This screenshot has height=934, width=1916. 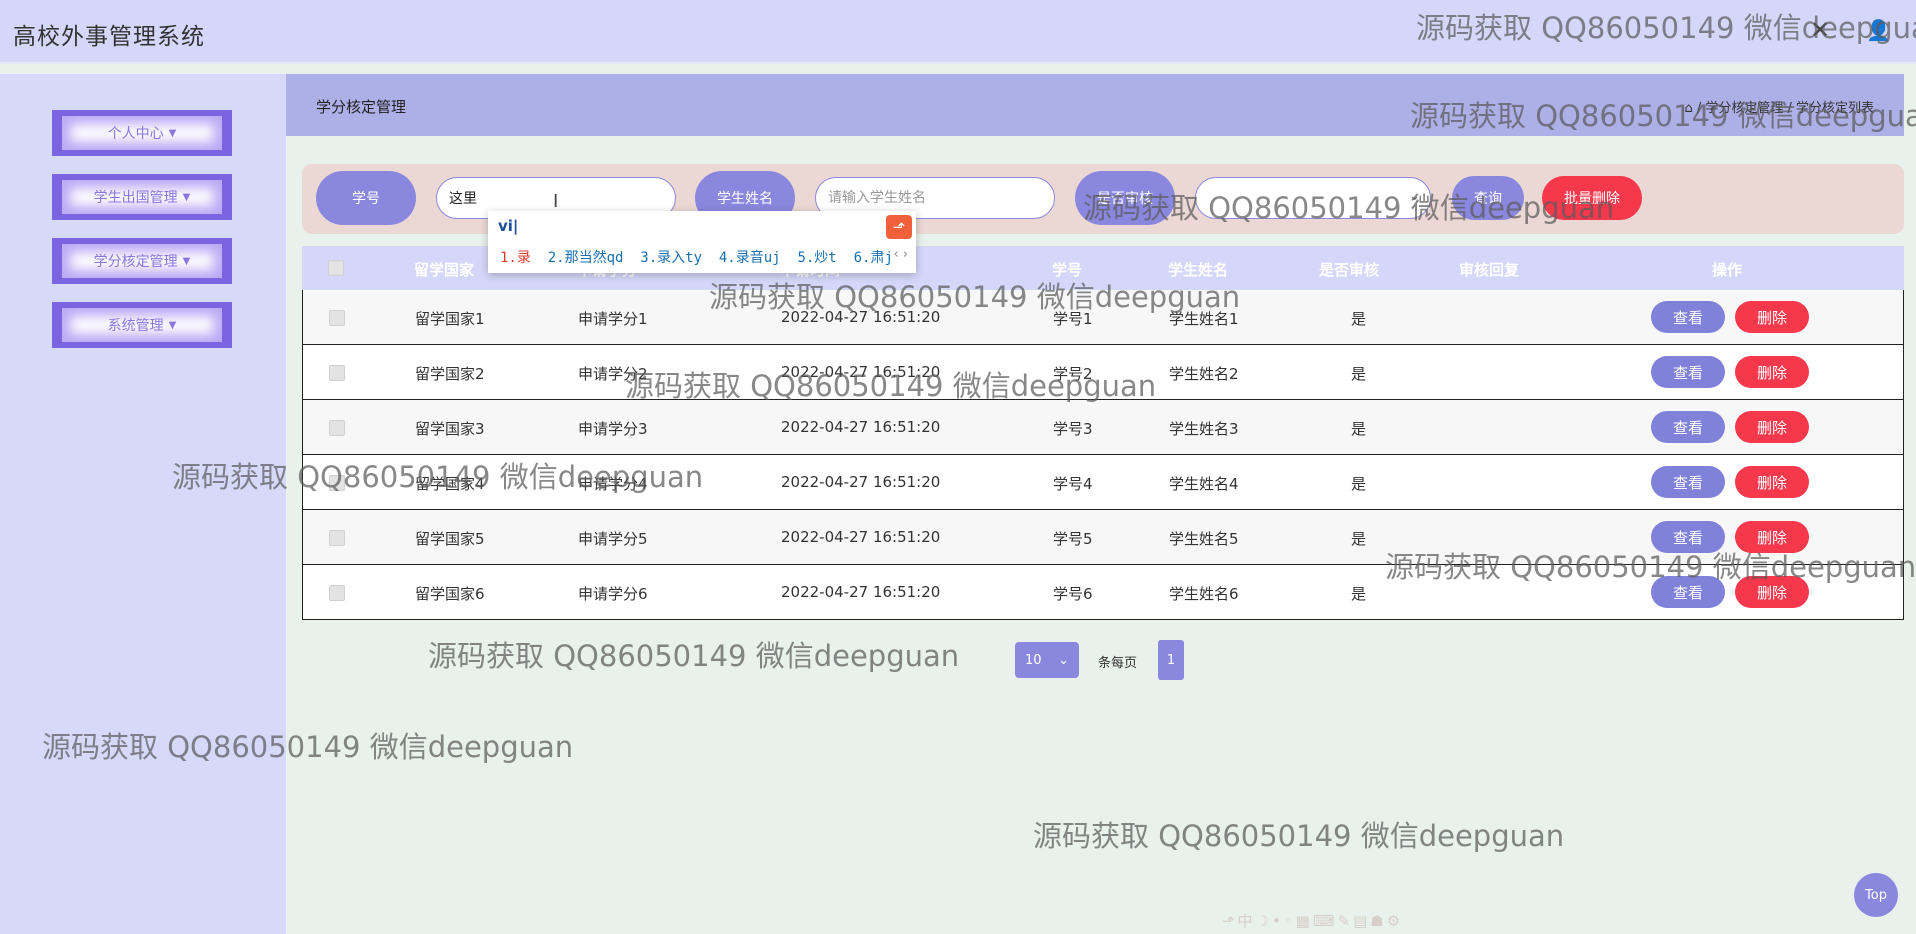 What do you see at coordinates (1198, 269) in the screenshot?
I see `column-header-name: 学生姓名` at bounding box center [1198, 269].